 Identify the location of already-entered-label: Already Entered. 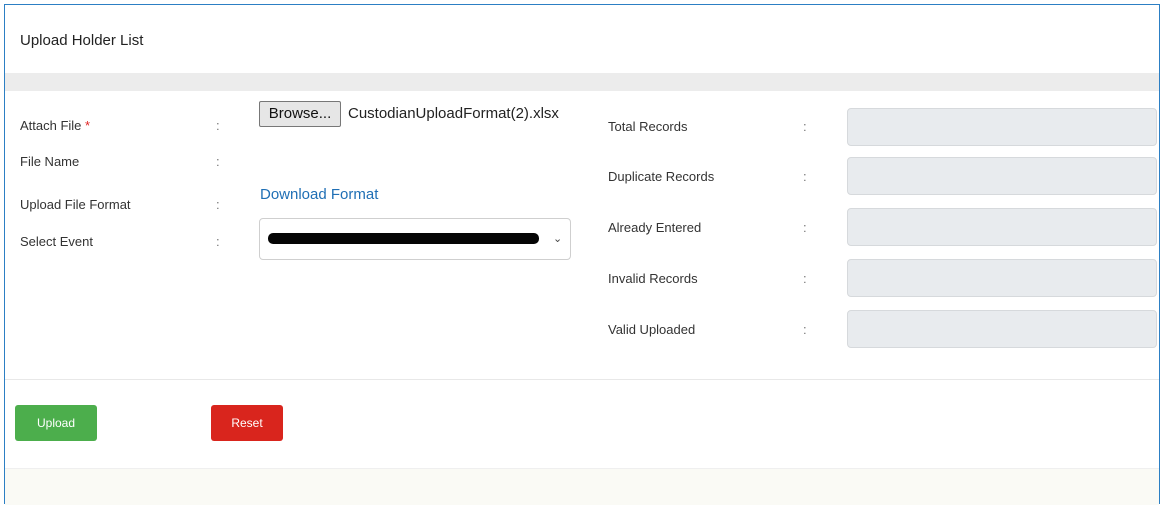
(655, 227).